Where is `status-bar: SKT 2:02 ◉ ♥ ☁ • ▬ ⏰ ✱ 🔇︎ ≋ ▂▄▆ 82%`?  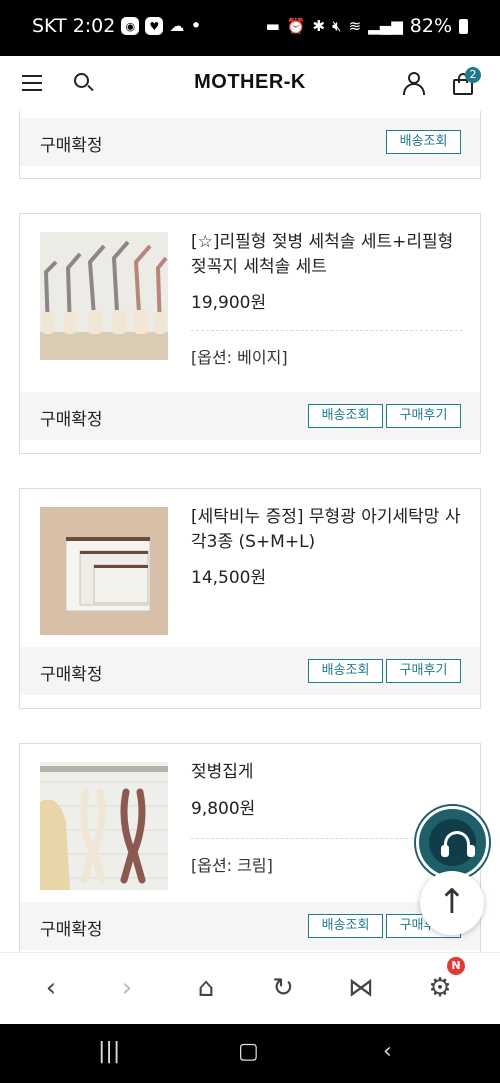 status-bar: SKT 2:02 ◉ ♥ ☁ • ▬ ⏰ ✱ 🔇︎ ≋ ▂▄▆ 82% is located at coordinates (250, 28).